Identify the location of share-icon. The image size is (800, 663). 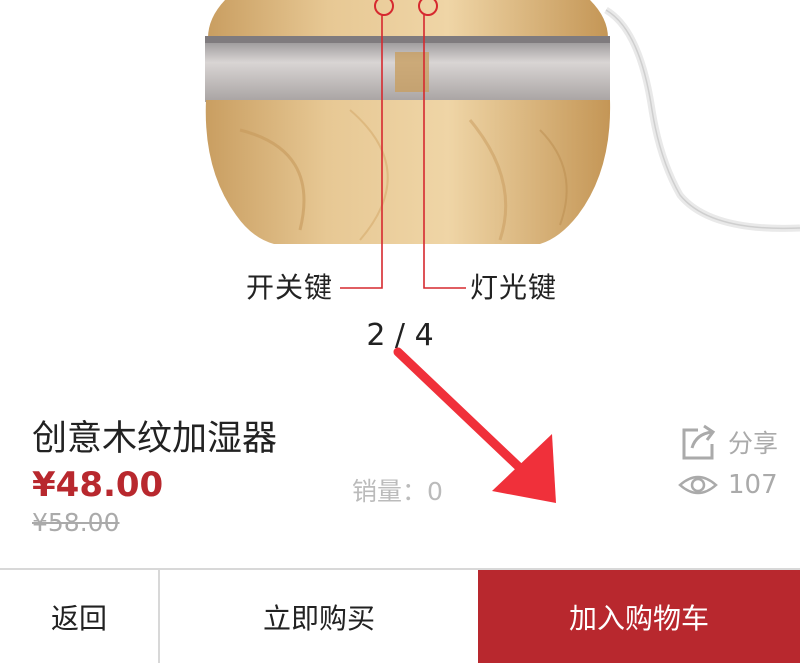
(699, 442).